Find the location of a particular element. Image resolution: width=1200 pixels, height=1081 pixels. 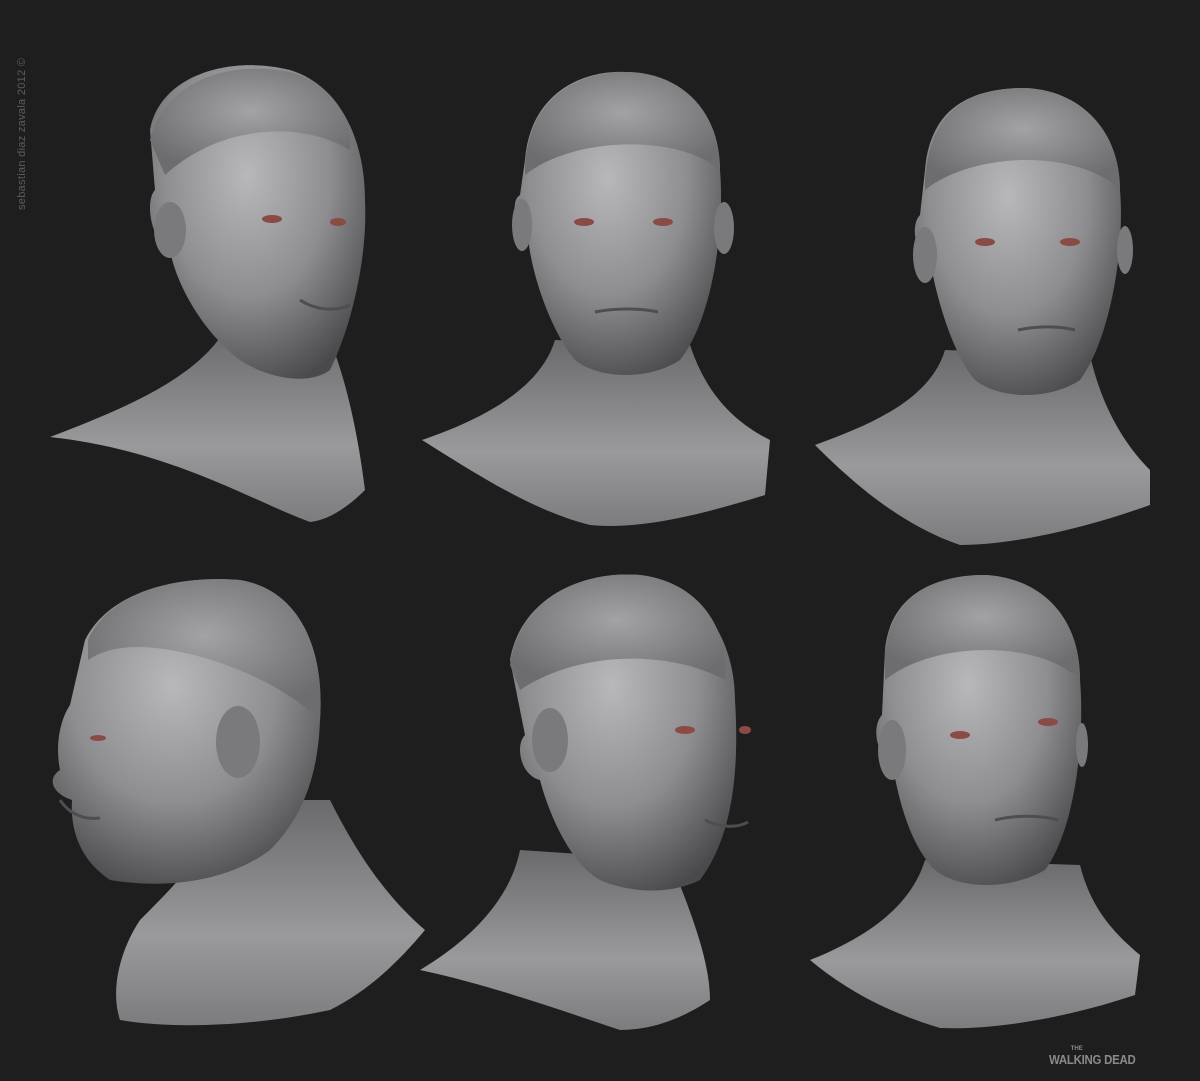

show-logo: THE WALKING DEAD is located at coordinates (1098, 1056).